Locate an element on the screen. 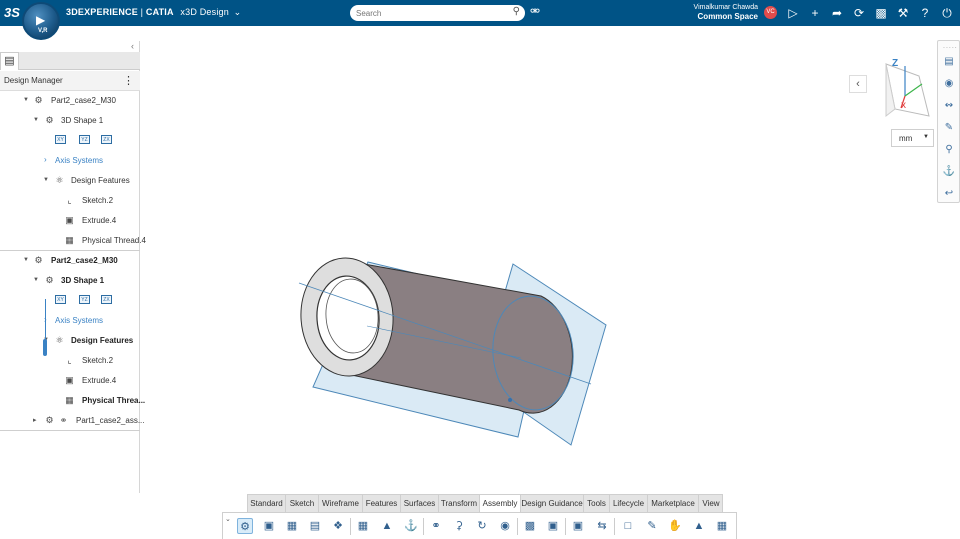 The height and width of the screenshot is (539, 960). fix-icon: ⚓ is located at coordinates (411, 526).